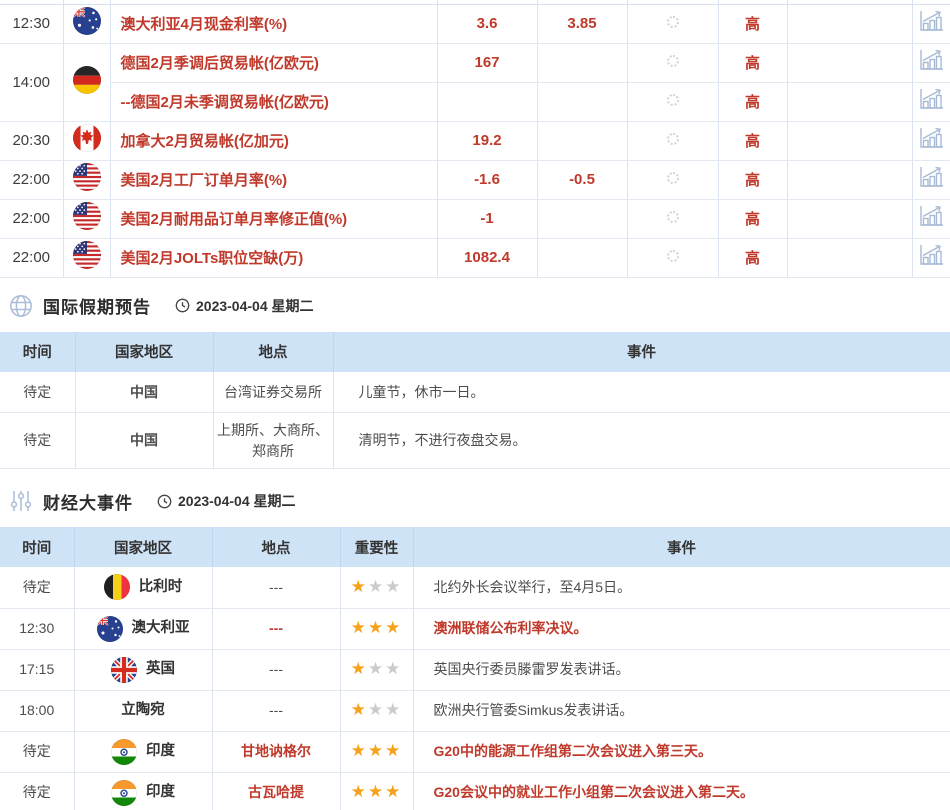 The image size is (950, 810). I want to click on event-row: 12:30 澳大利亚 --- ★★★ 澳洲联储公布利率决议。, so click(475, 629).